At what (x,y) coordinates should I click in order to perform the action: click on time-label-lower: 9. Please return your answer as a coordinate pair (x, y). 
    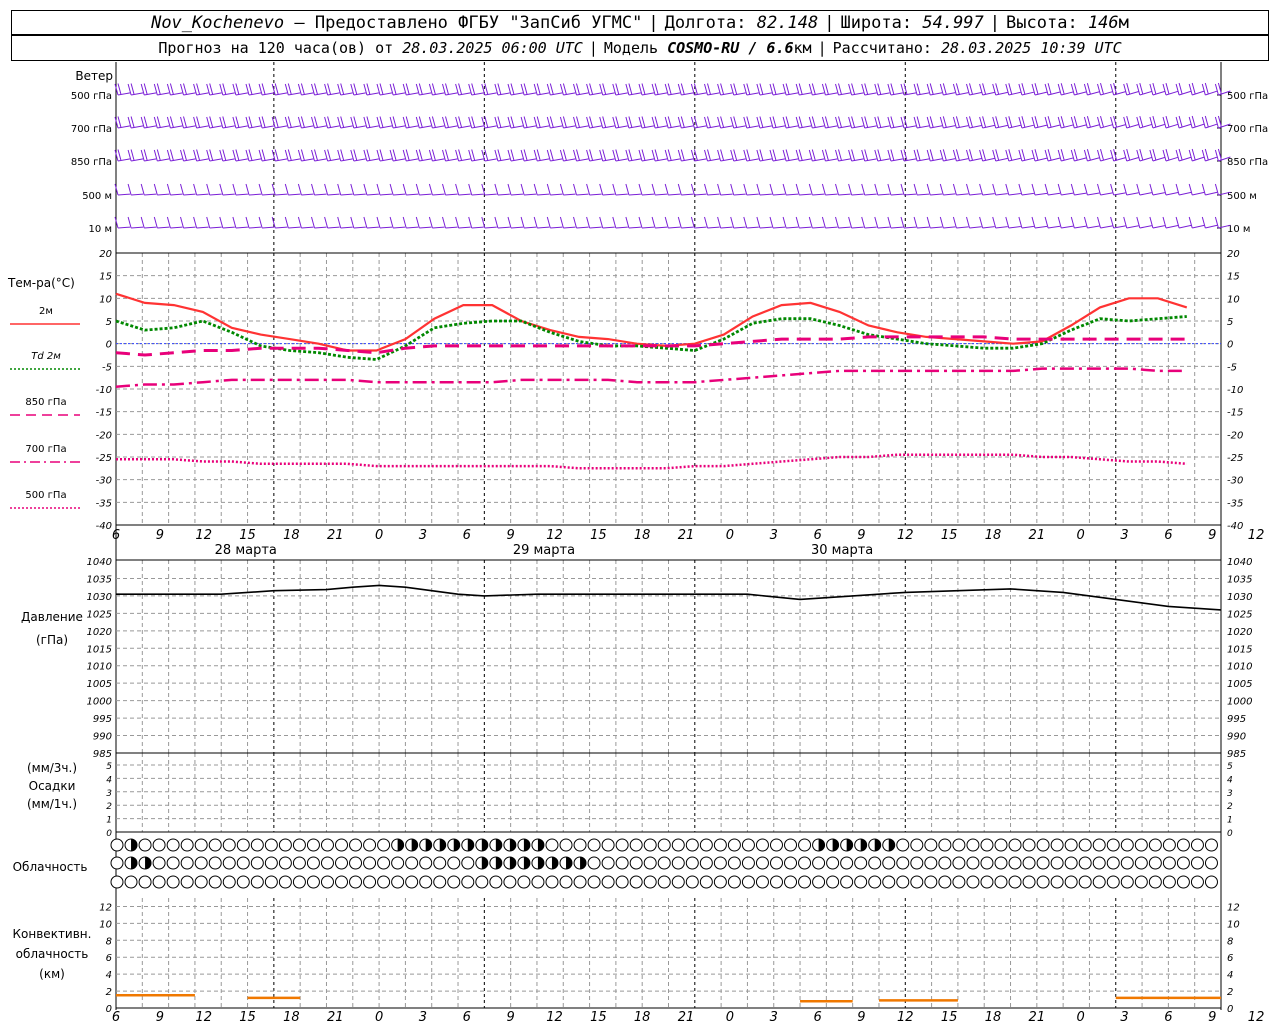
    Looking at the image, I should click on (511, 1017).